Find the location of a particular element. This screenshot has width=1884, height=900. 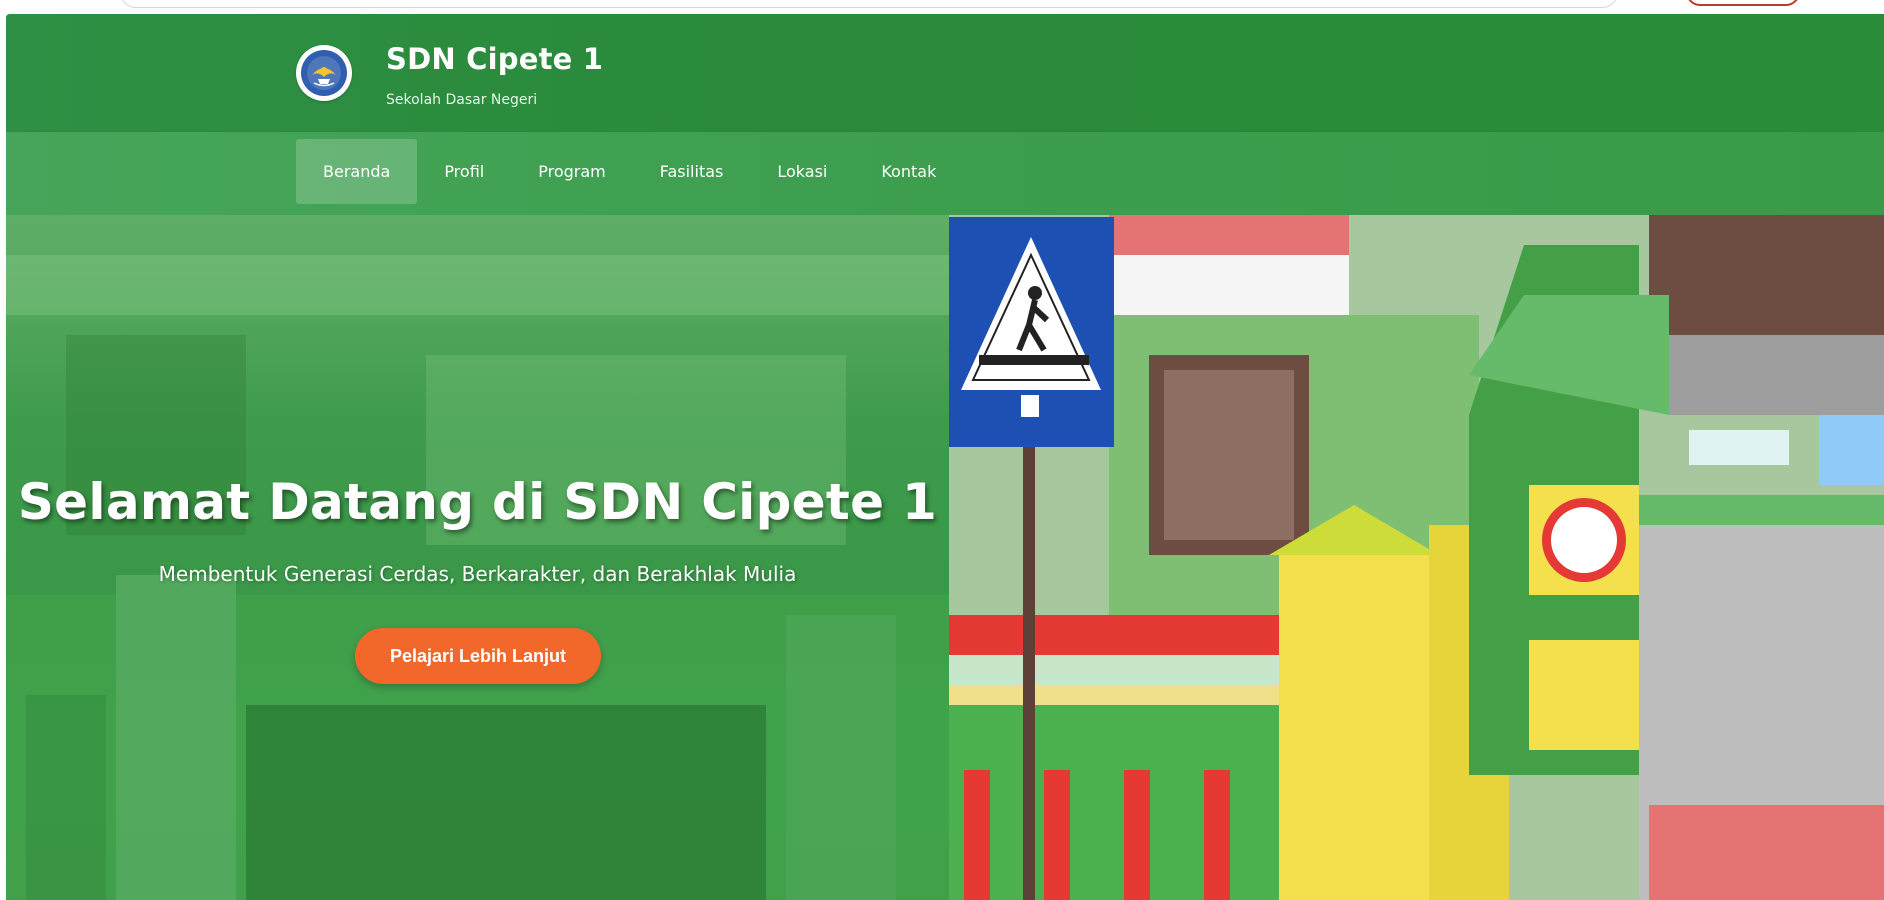

nav-item-program: Program is located at coordinates (572, 171).